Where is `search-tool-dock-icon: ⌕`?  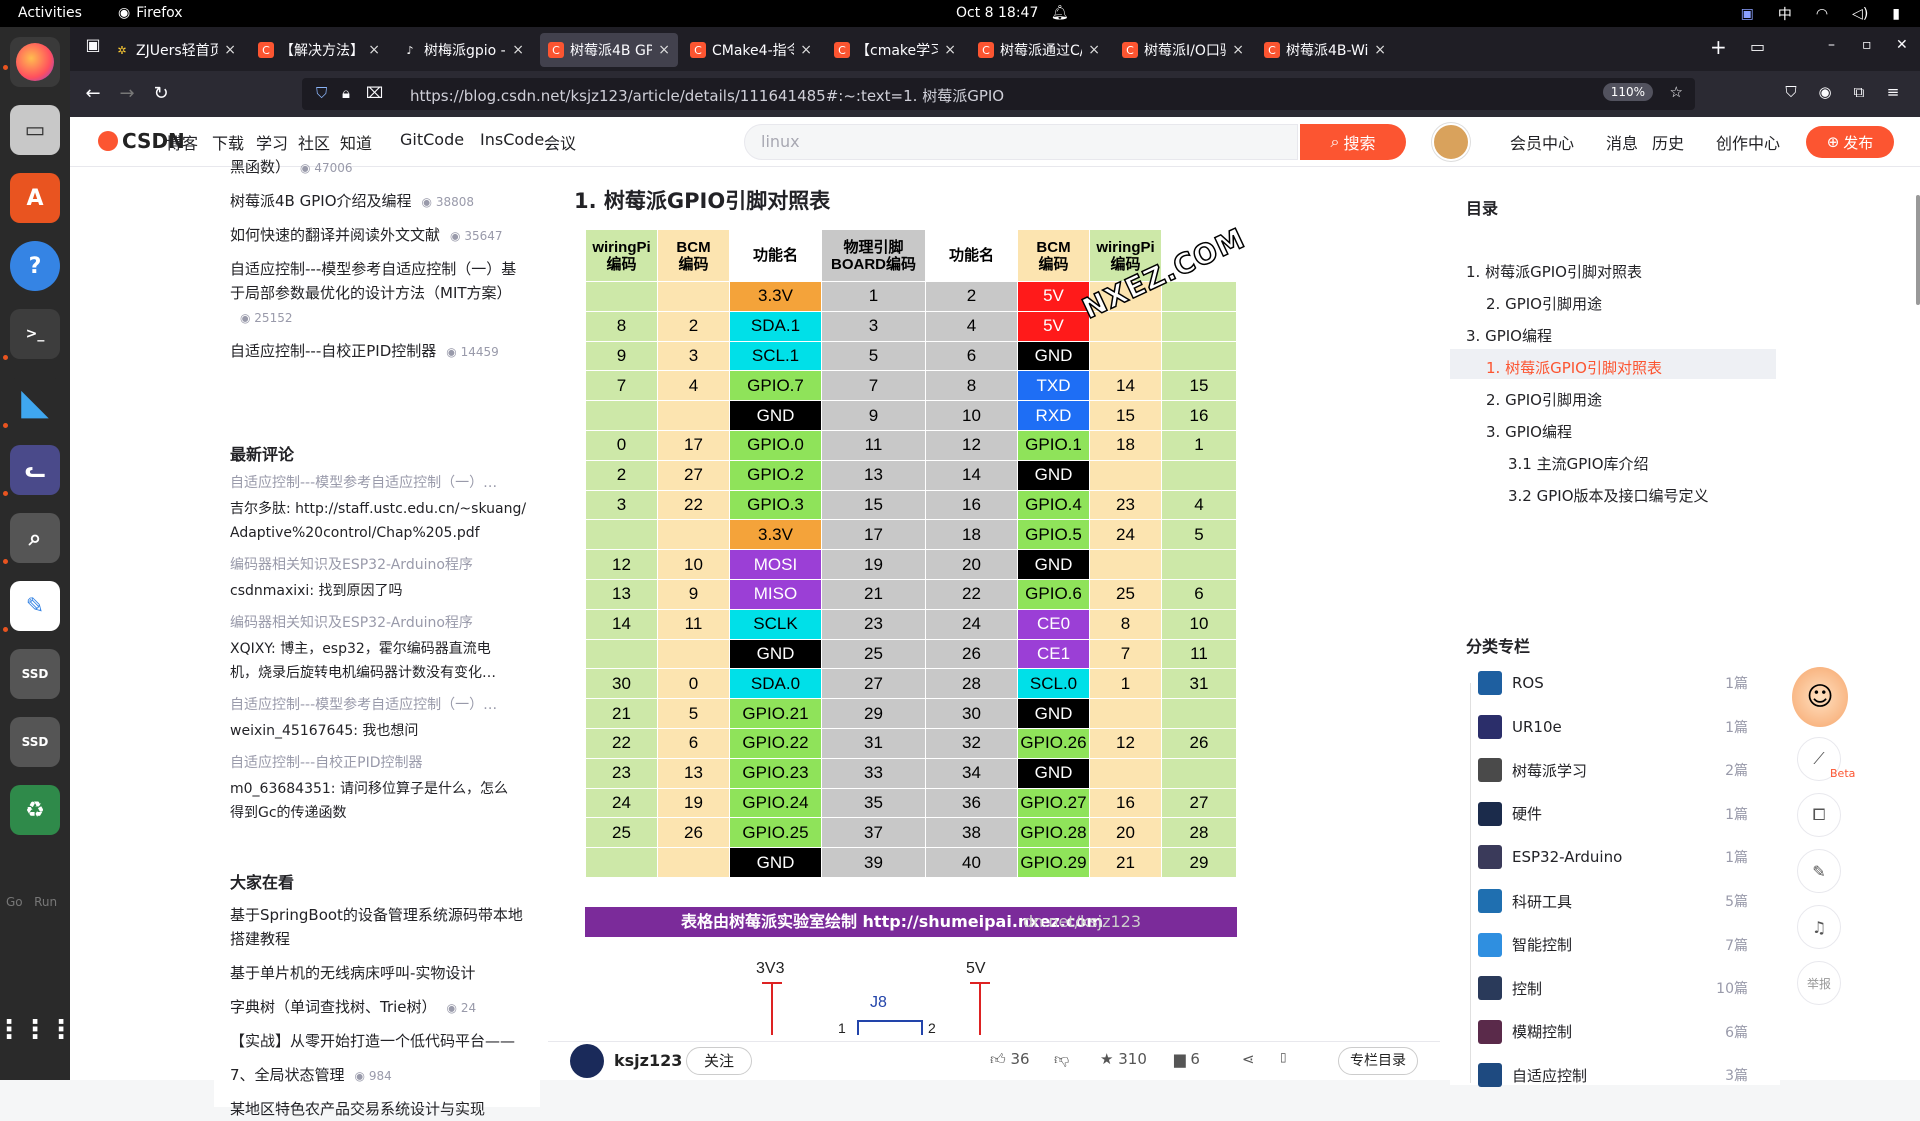
search-tool-dock-icon: ⌕ is located at coordinates (35, 538).